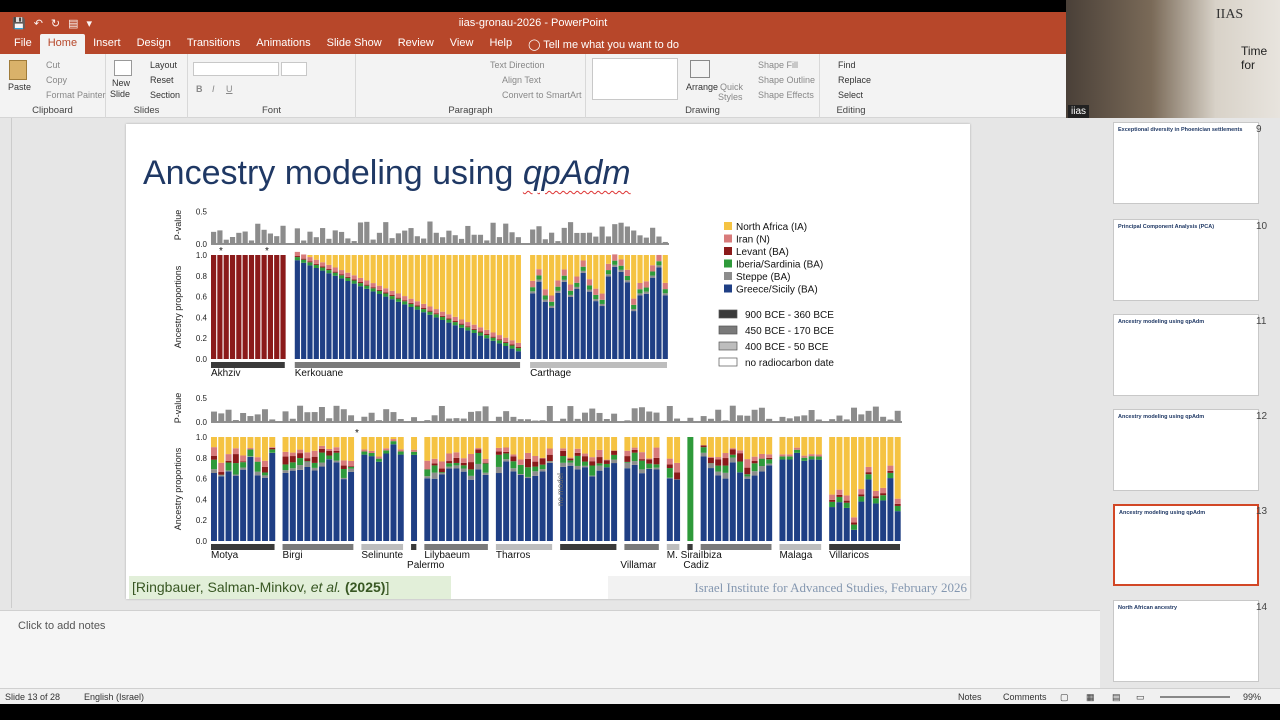 The image size is (1280, 720). I want to click on tab-animations: Animations, so click(283, 44).